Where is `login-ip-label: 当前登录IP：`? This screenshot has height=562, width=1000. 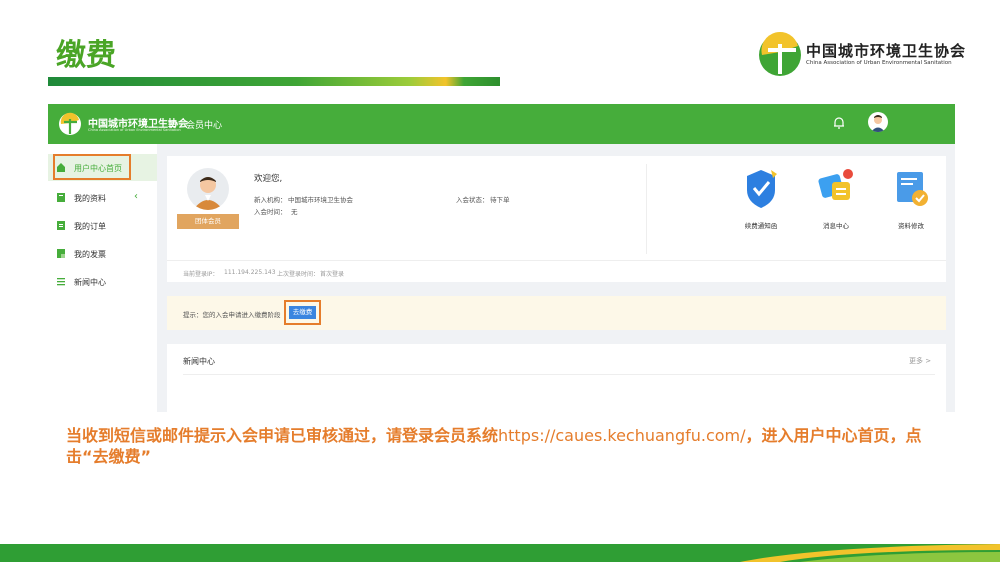 login-ip-label: 当前登录IP： is located at coordinates (201, 274).